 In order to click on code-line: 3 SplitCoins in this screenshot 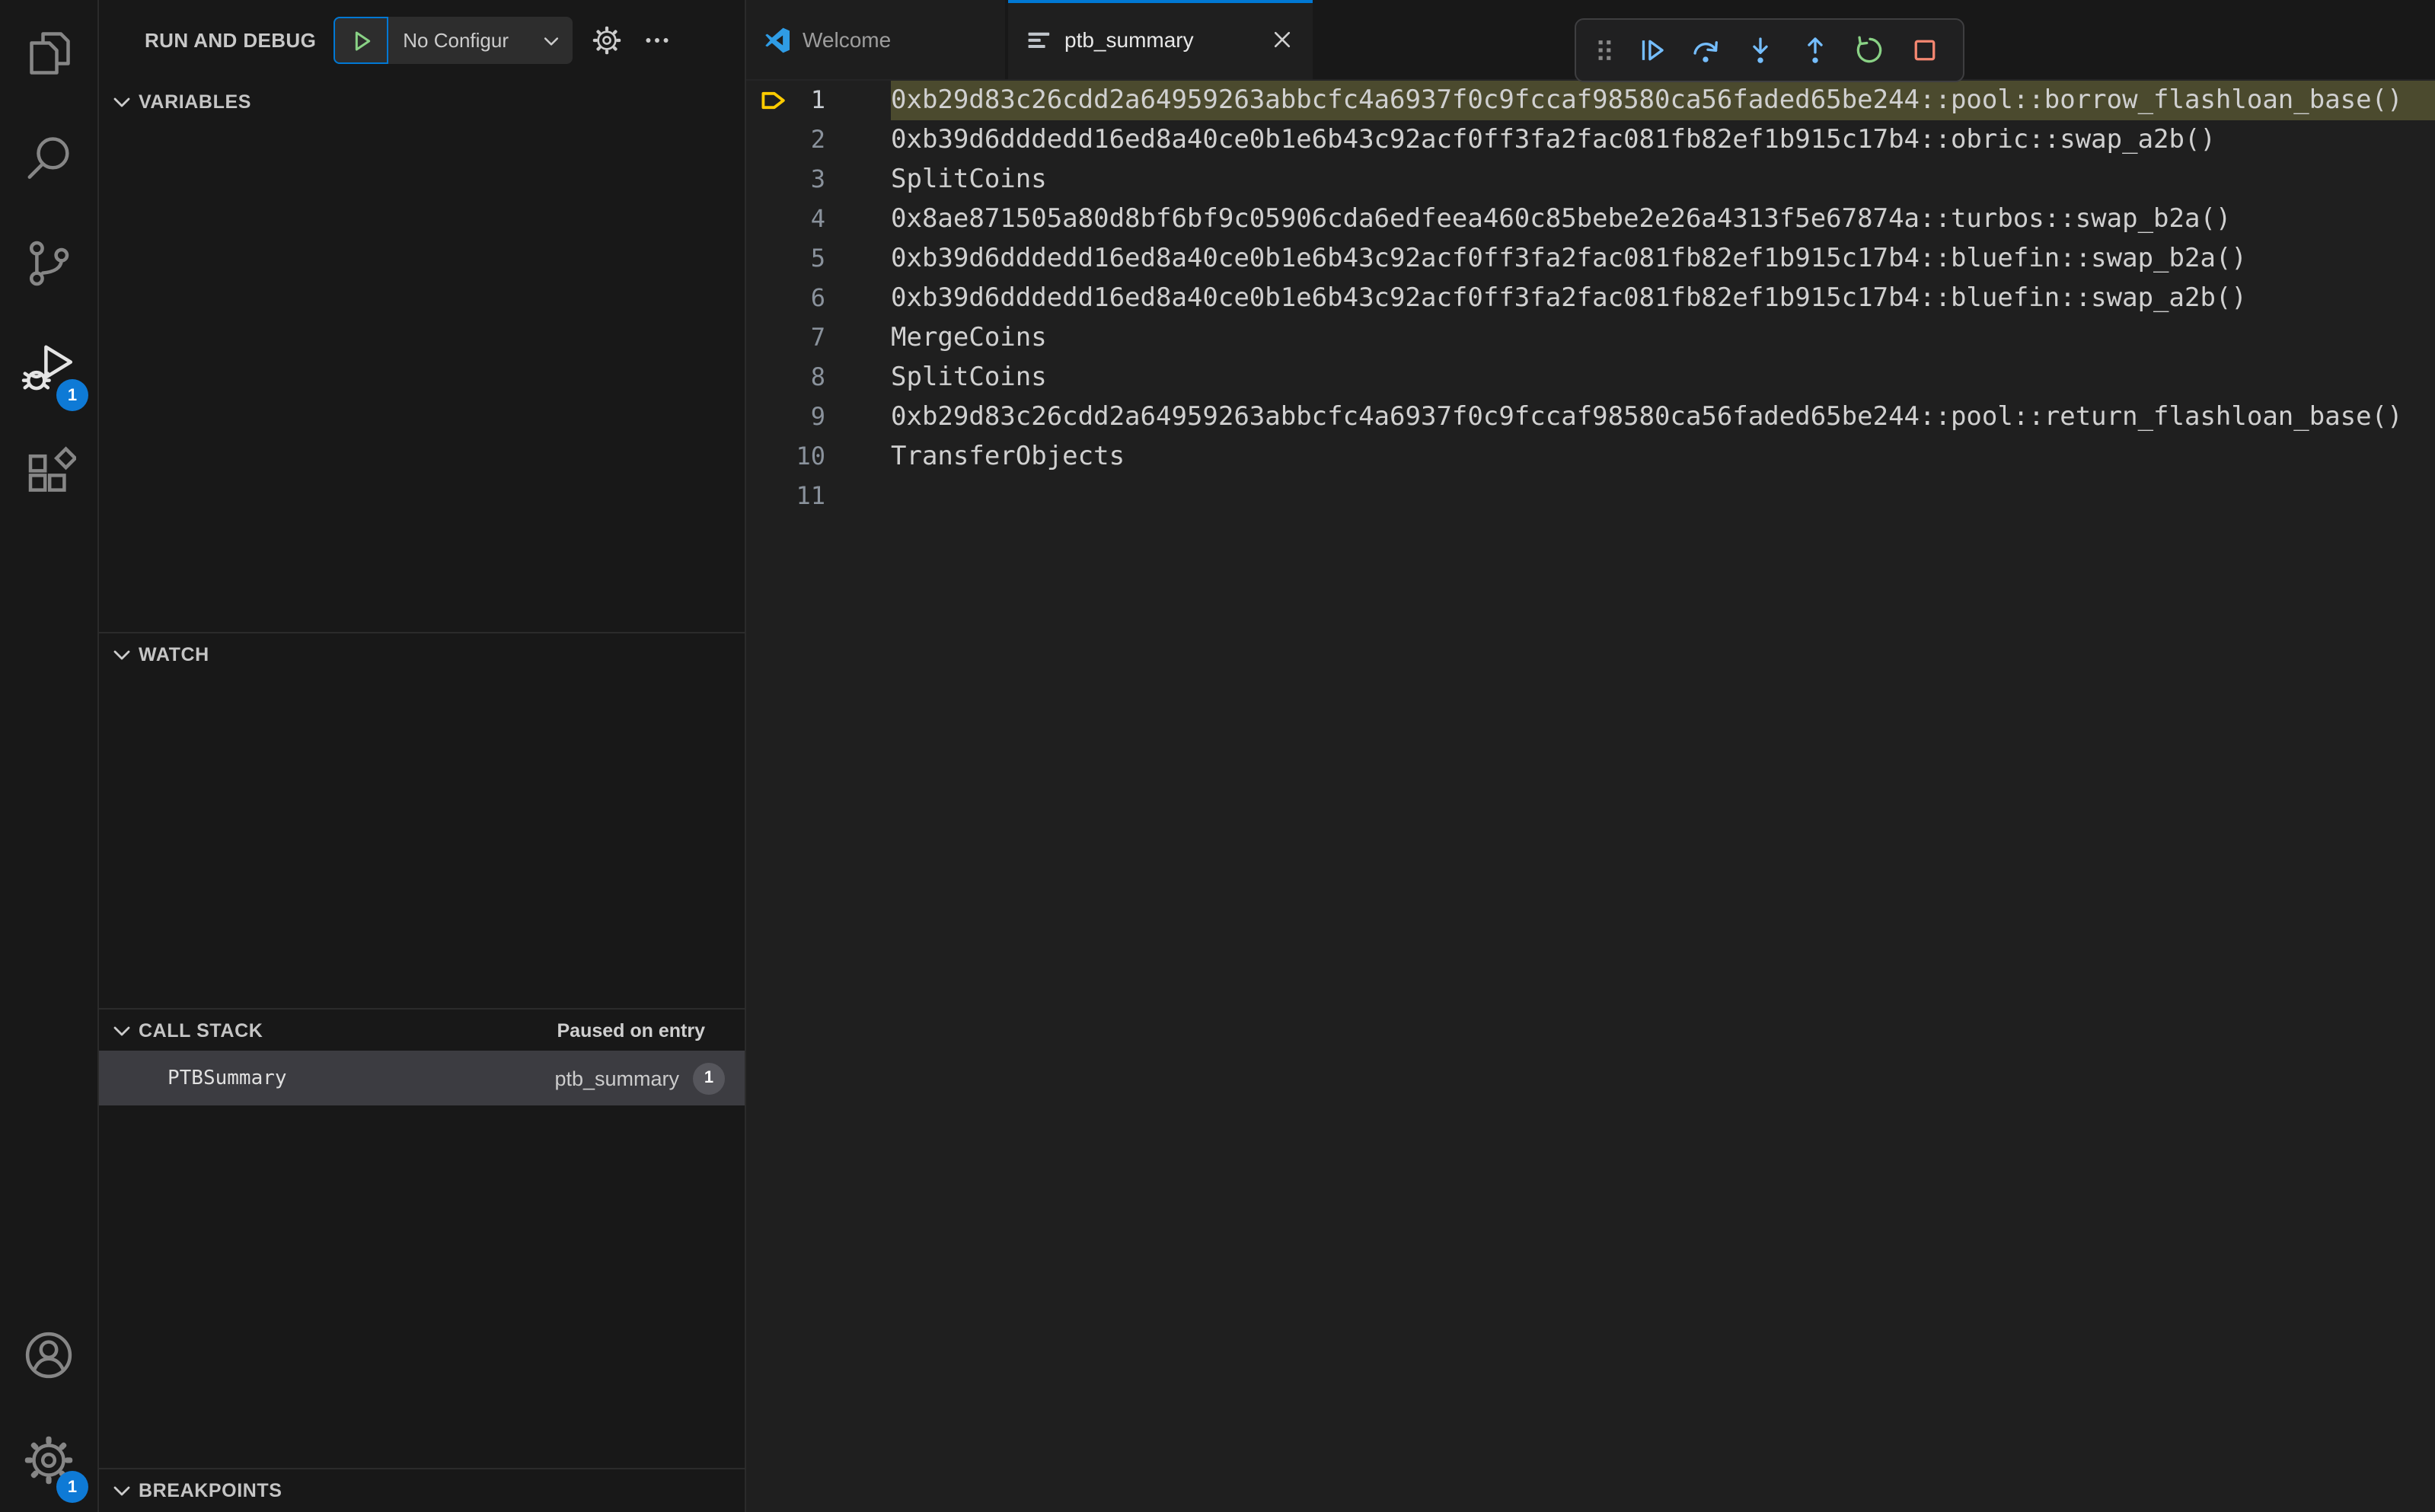, I will do `click(1590, 179)`.